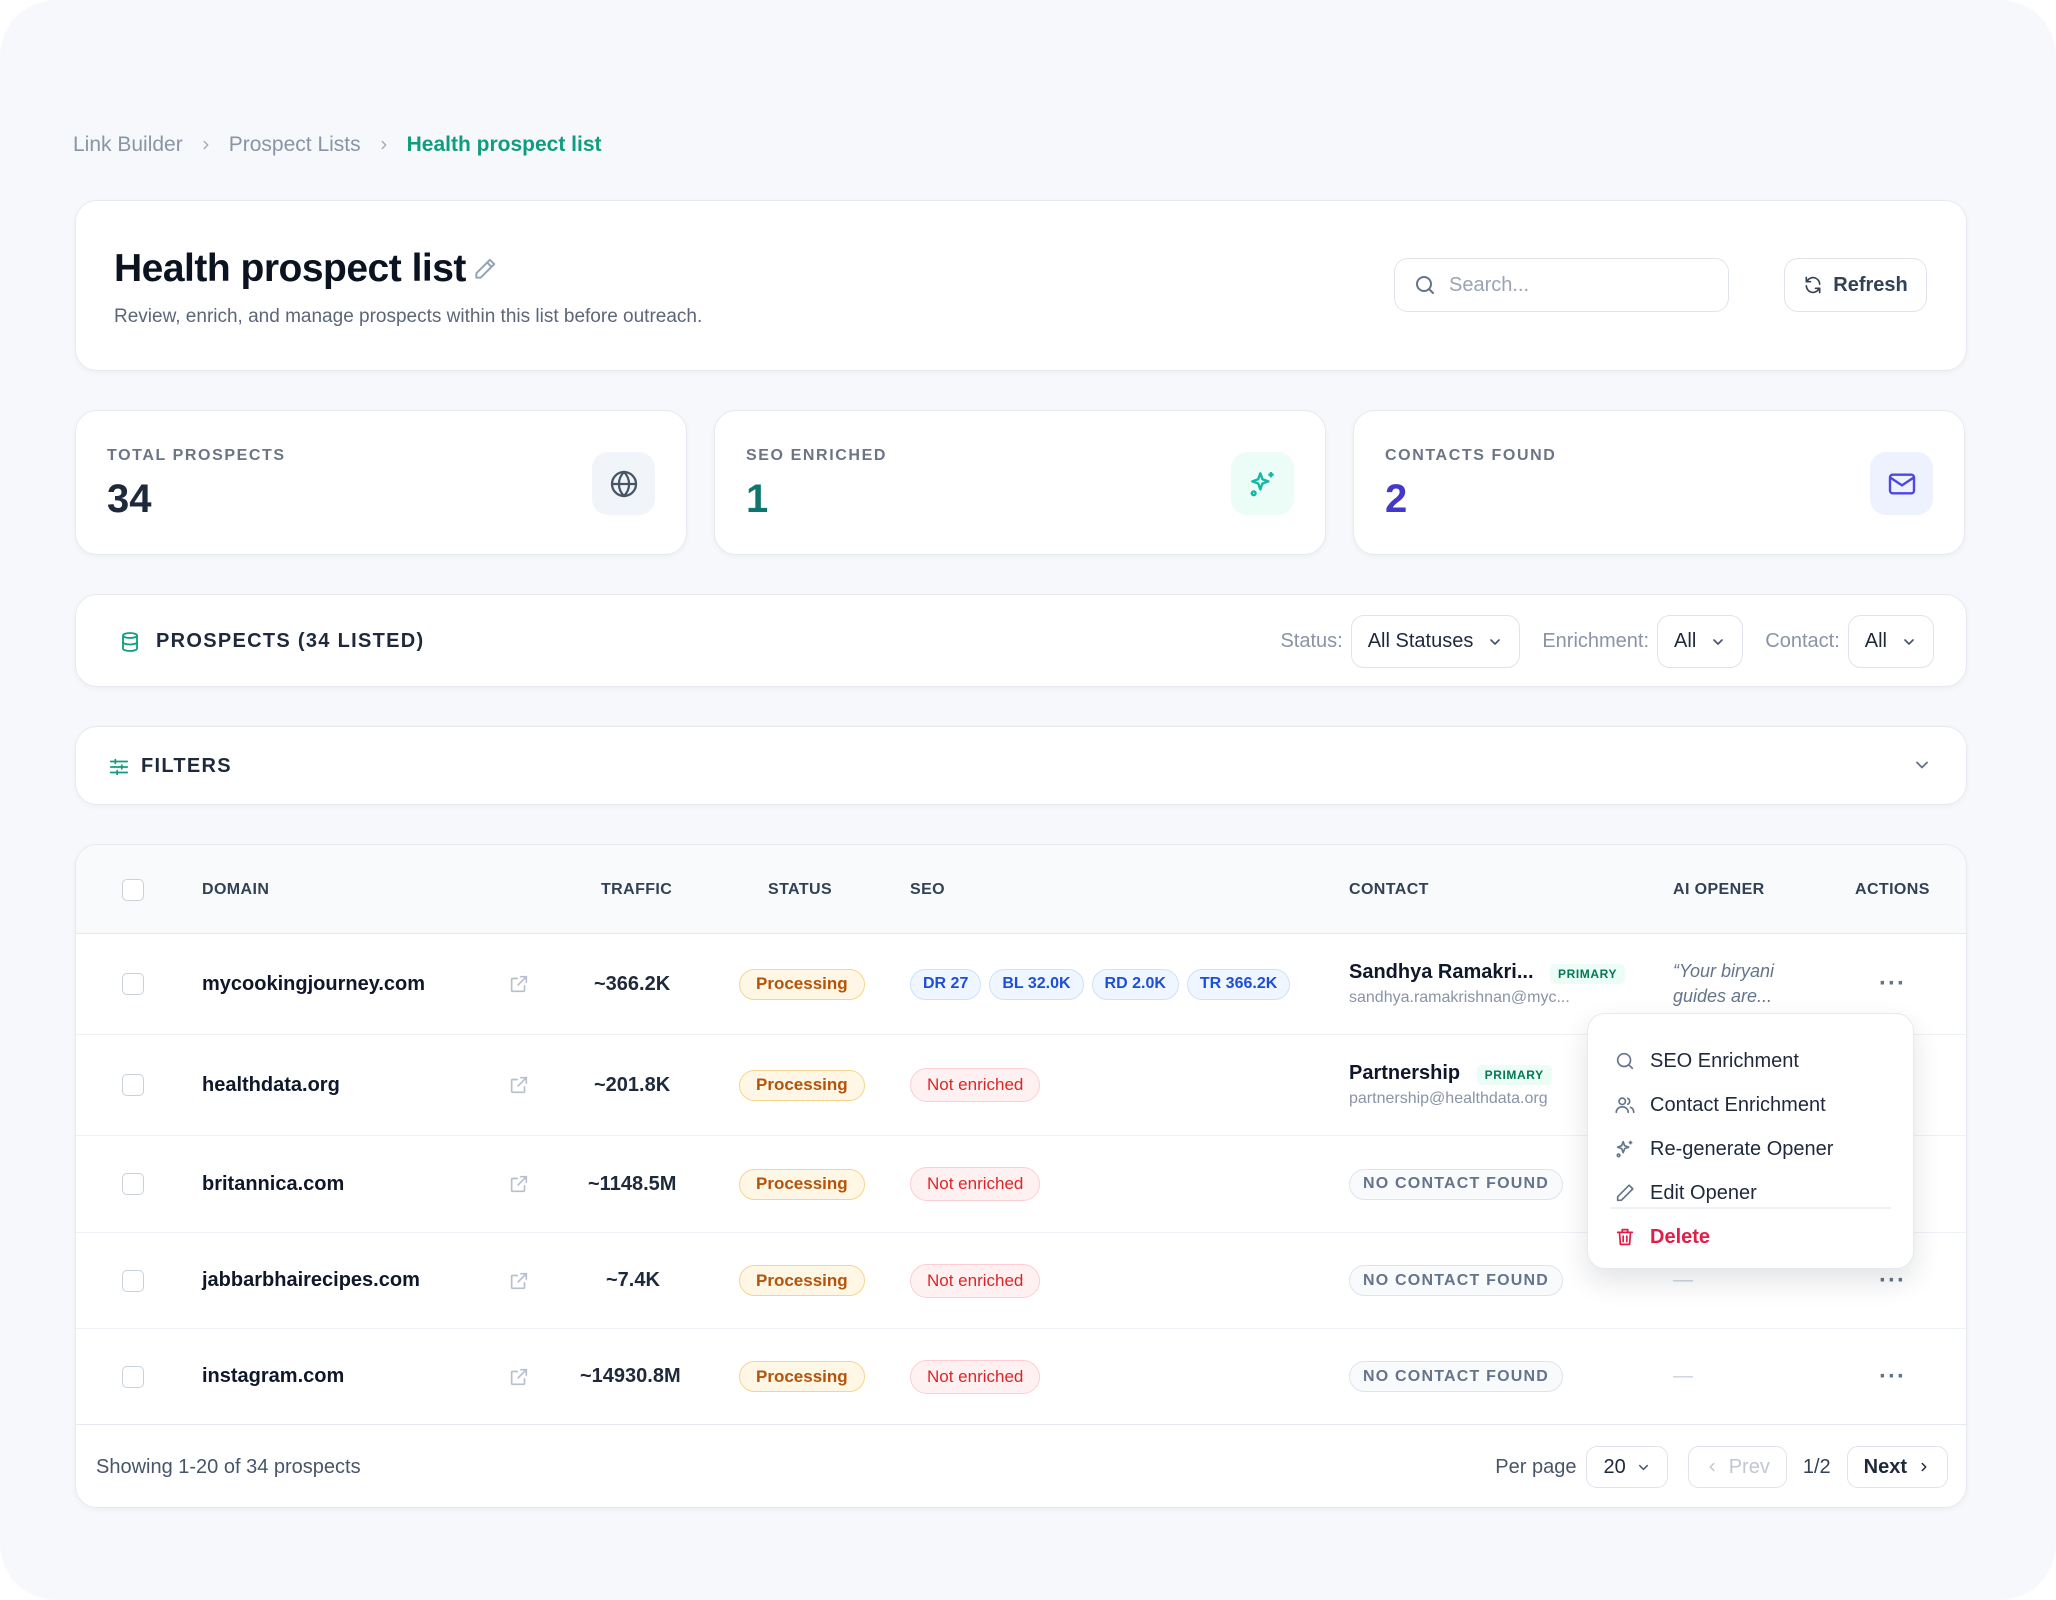  What do you see at coordinates (1659, 482) in the screenshot?
I see `stat-card-contacts-found: CONTACTS FOUND 2` at bounding box center [1659, 482].